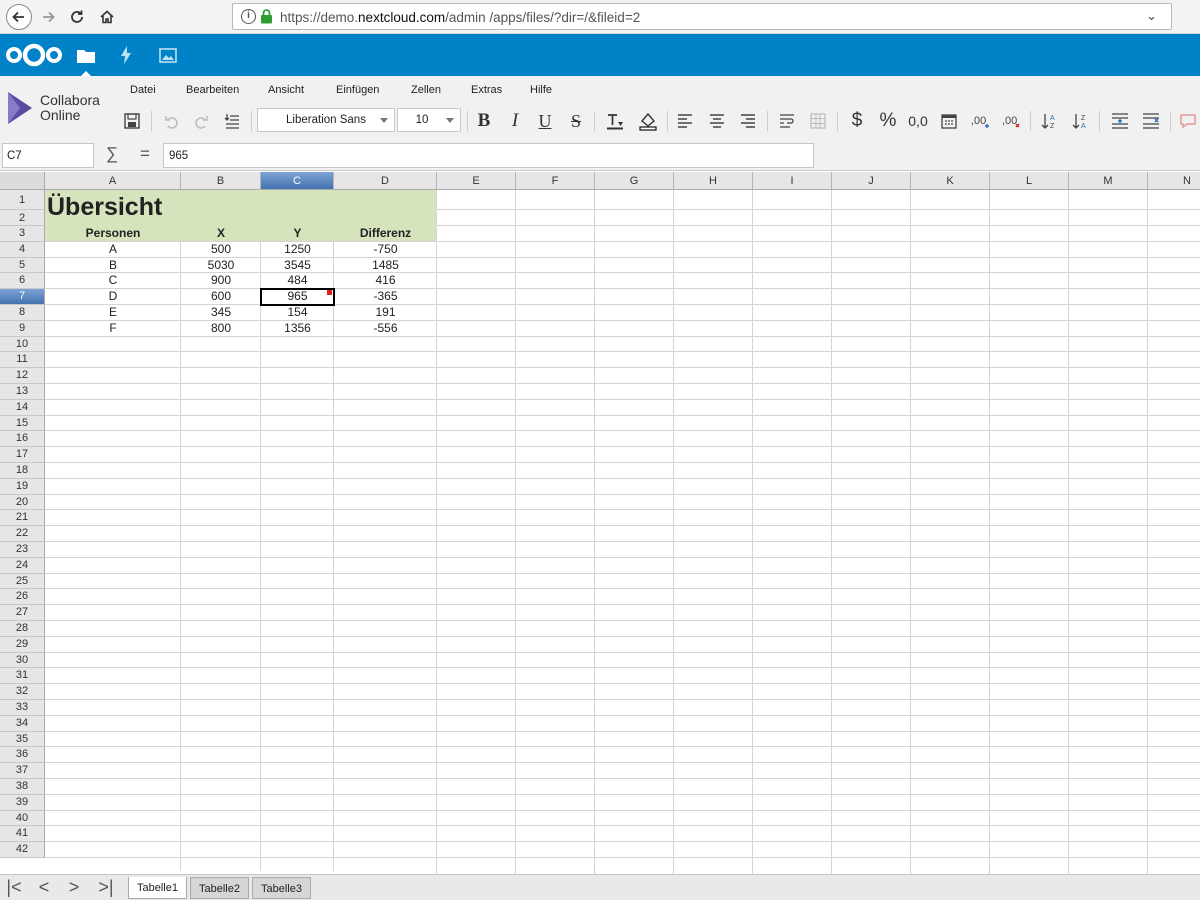 This screenshot has height=900, width=1200. Describe the element at coordinates (22, 376) in the screenshot. I see `row-header-12: 12` at that location.